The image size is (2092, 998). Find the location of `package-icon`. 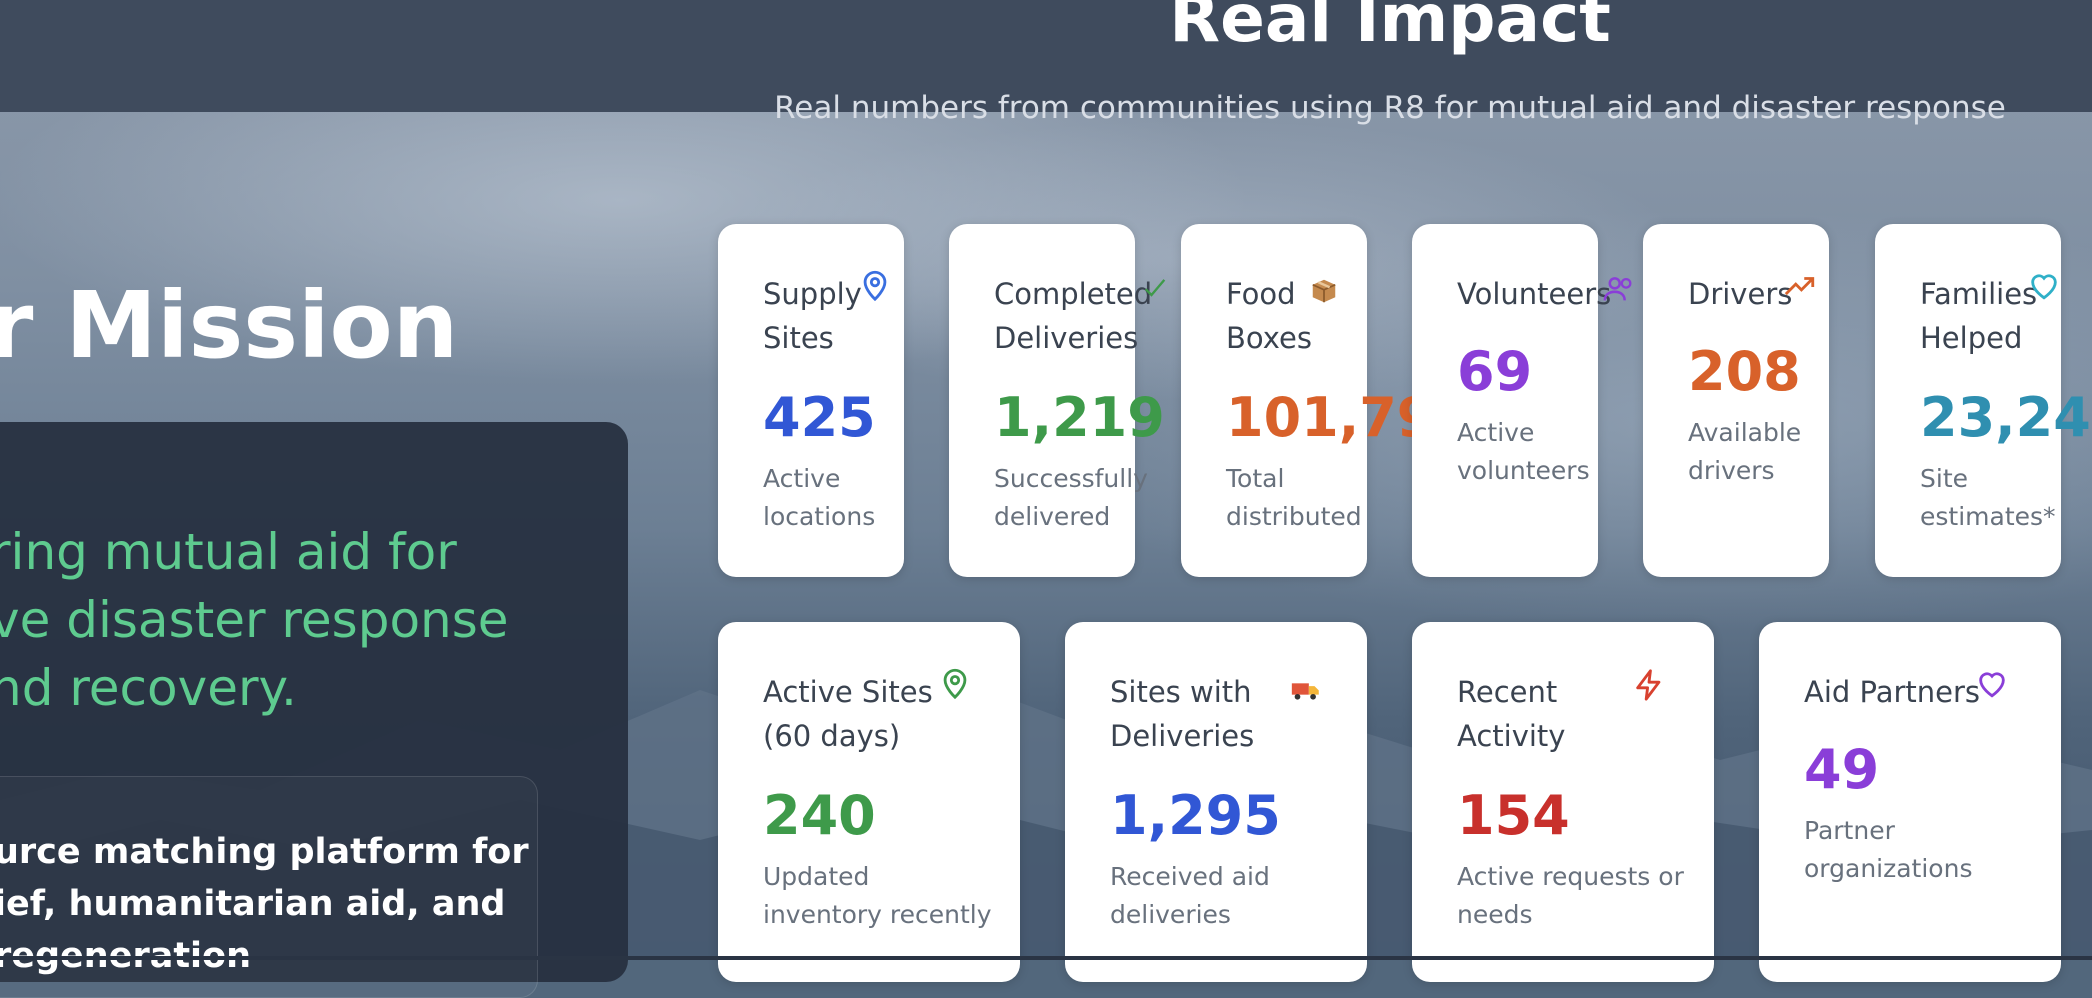

package-icon is located at coordinates (1324, 291).